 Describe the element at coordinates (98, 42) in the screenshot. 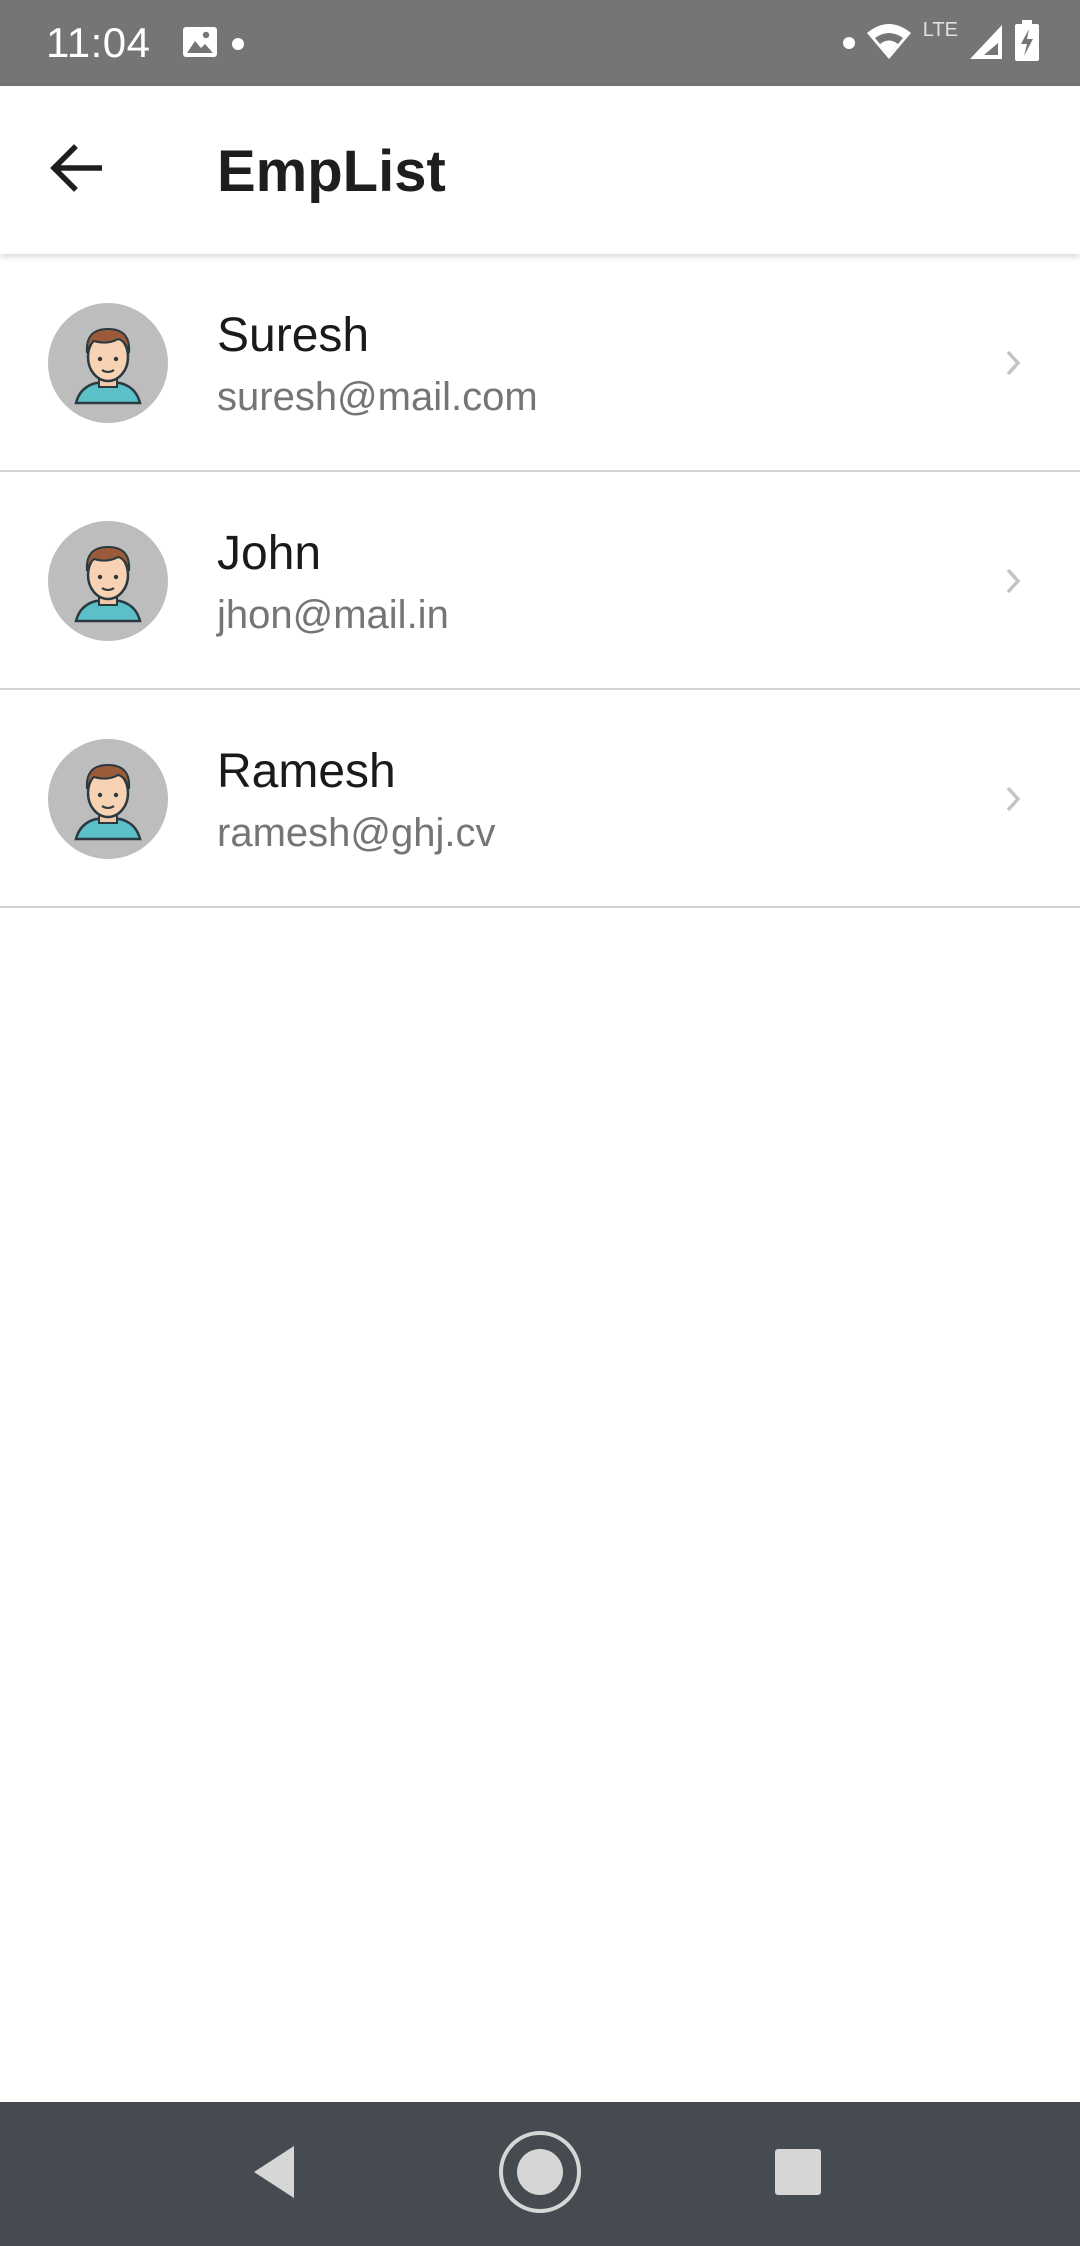

I see `status-time: 11:04` at that location.